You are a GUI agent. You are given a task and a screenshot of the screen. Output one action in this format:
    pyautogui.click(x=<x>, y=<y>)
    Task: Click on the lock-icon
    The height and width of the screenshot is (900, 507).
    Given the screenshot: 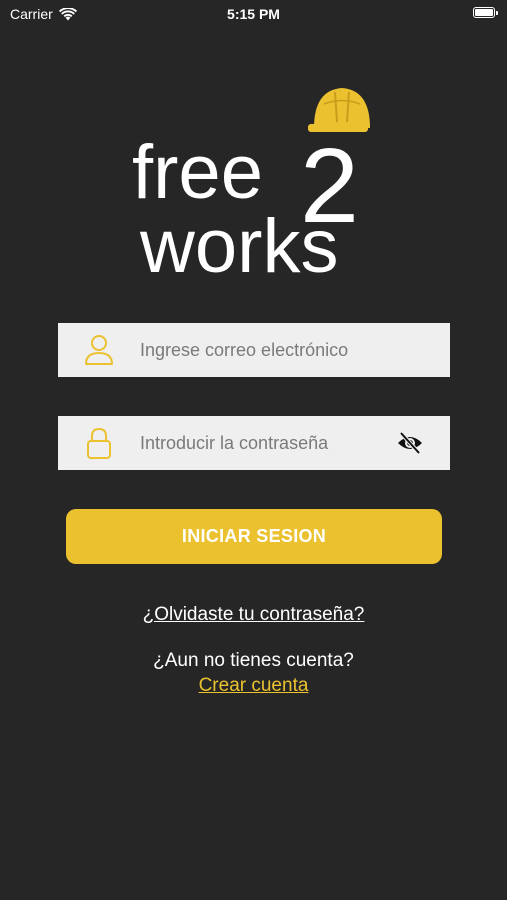 What is the action you would take?
    pyautogui.click(x=99, y=443)
    